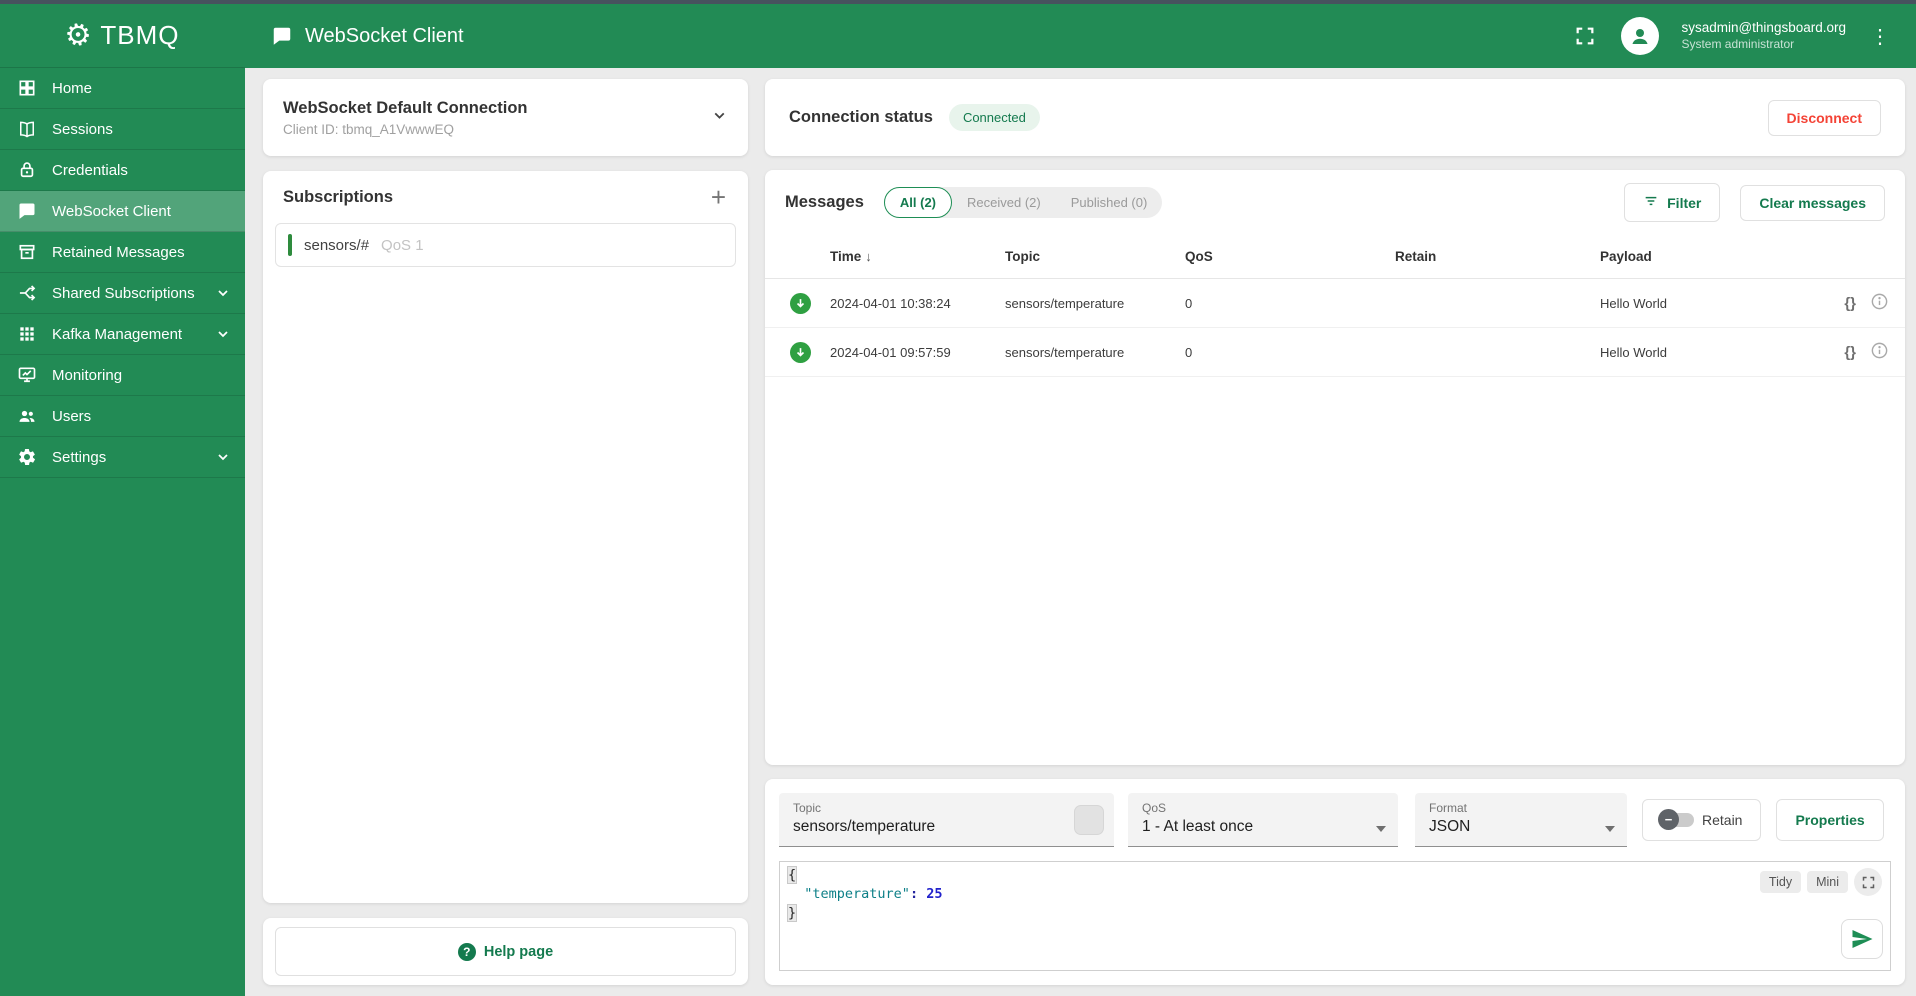  Describe the element at coordinates (1263, 820) in the screenshot. I see `qos-select: QoS 1 - At least once` at that location.